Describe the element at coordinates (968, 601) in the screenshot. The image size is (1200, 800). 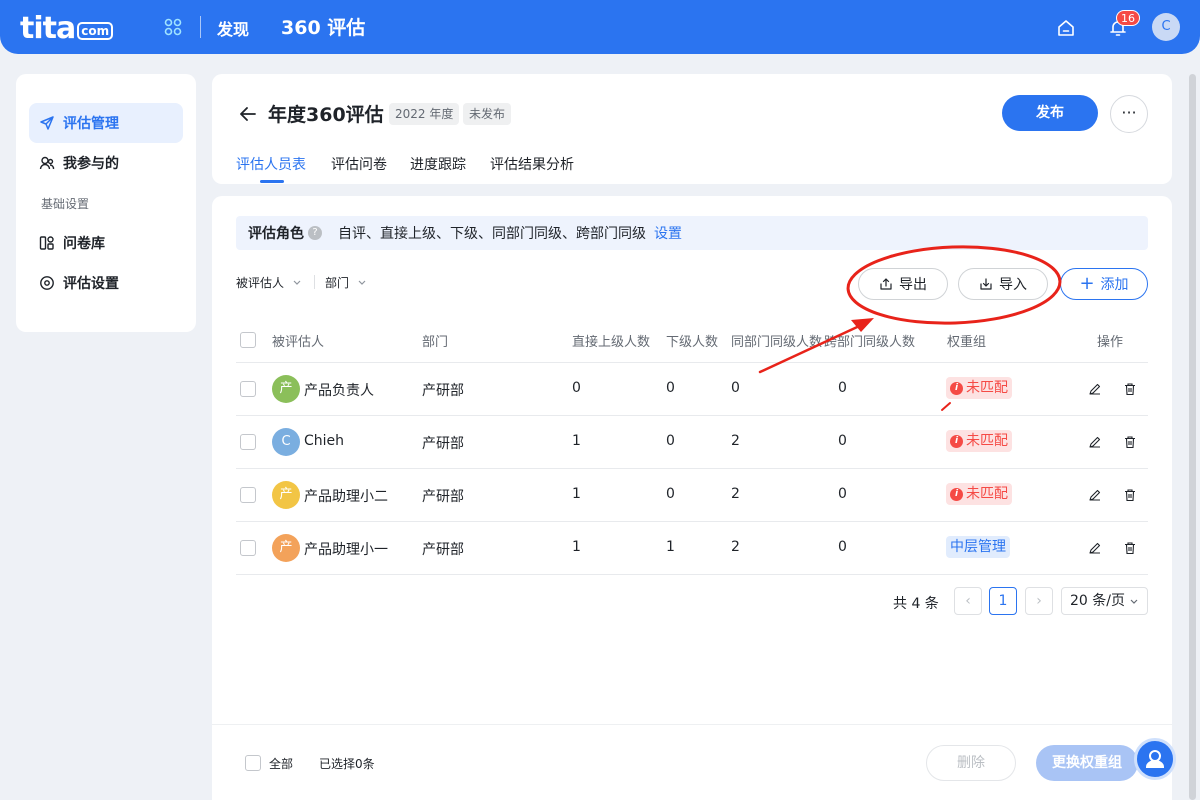
I see `prev-page-button: ‹` at that location.